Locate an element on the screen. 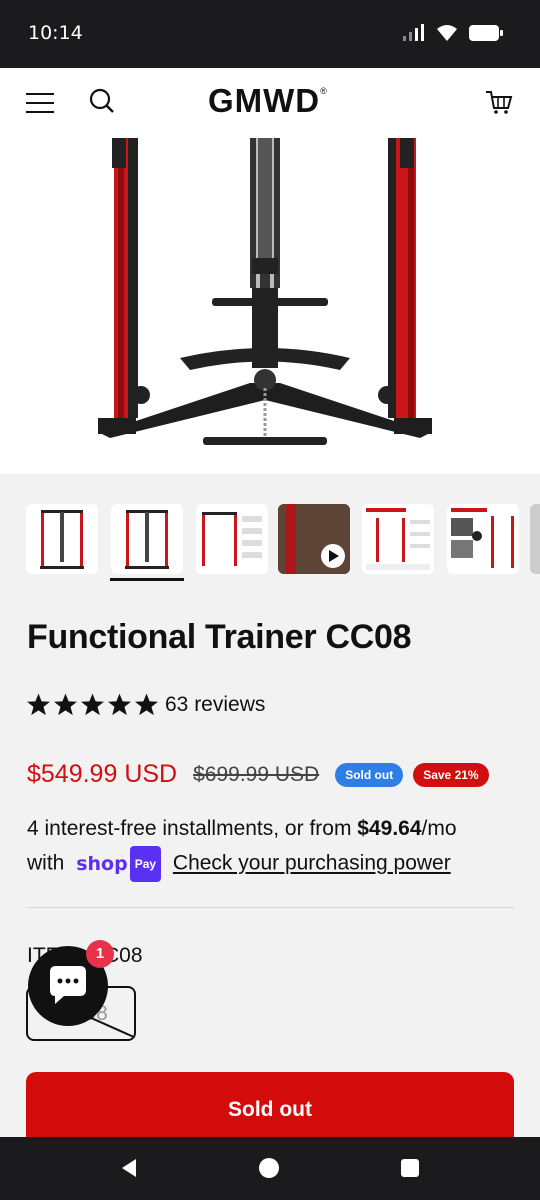  site-header: GMWD® is located at coordinates (270, 103).